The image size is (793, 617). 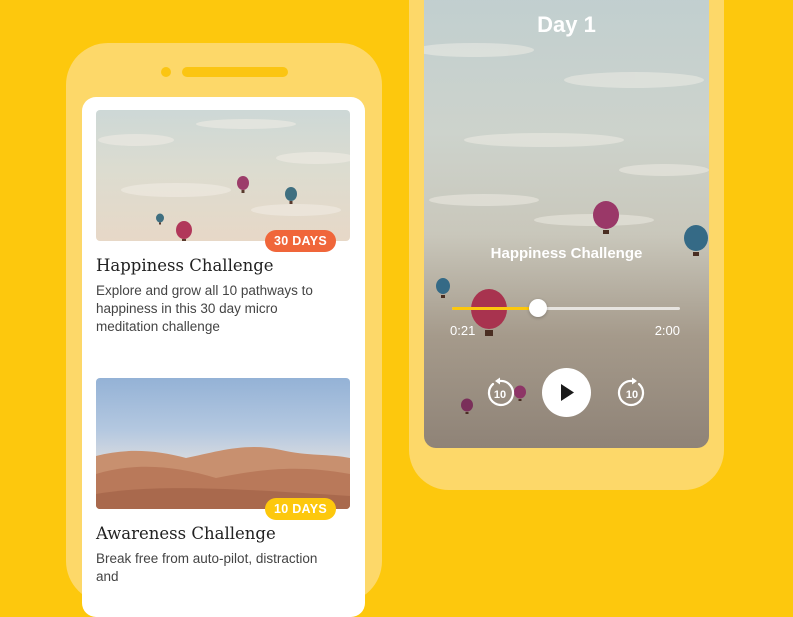 What do you see at coordinates (495, 308) in the screenshot?
I see `progress-fill` at bounding box center [495, 308].